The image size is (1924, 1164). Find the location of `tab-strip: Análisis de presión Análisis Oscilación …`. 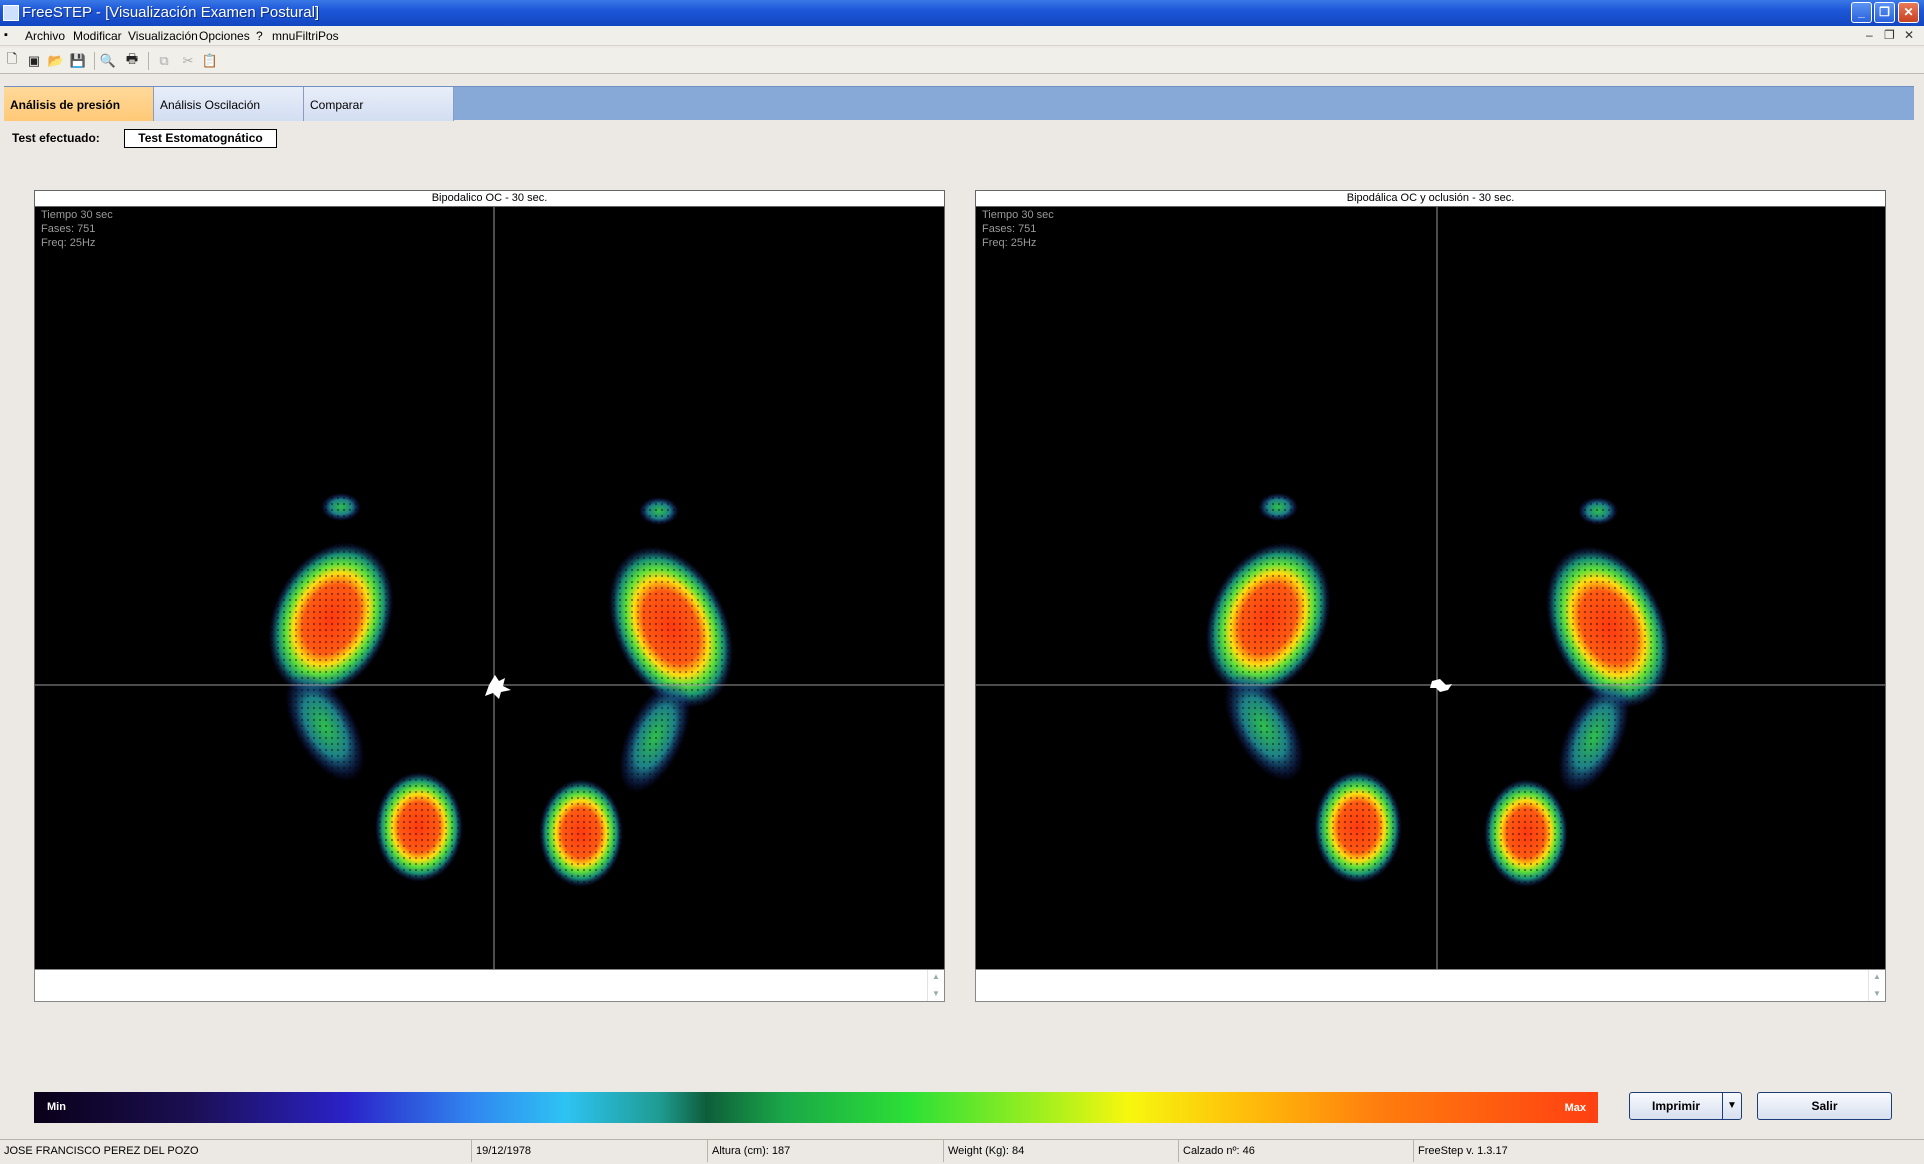

tab-strip: Análisis de presión Análisis Oscilación … is located at coordinates (959, 103).